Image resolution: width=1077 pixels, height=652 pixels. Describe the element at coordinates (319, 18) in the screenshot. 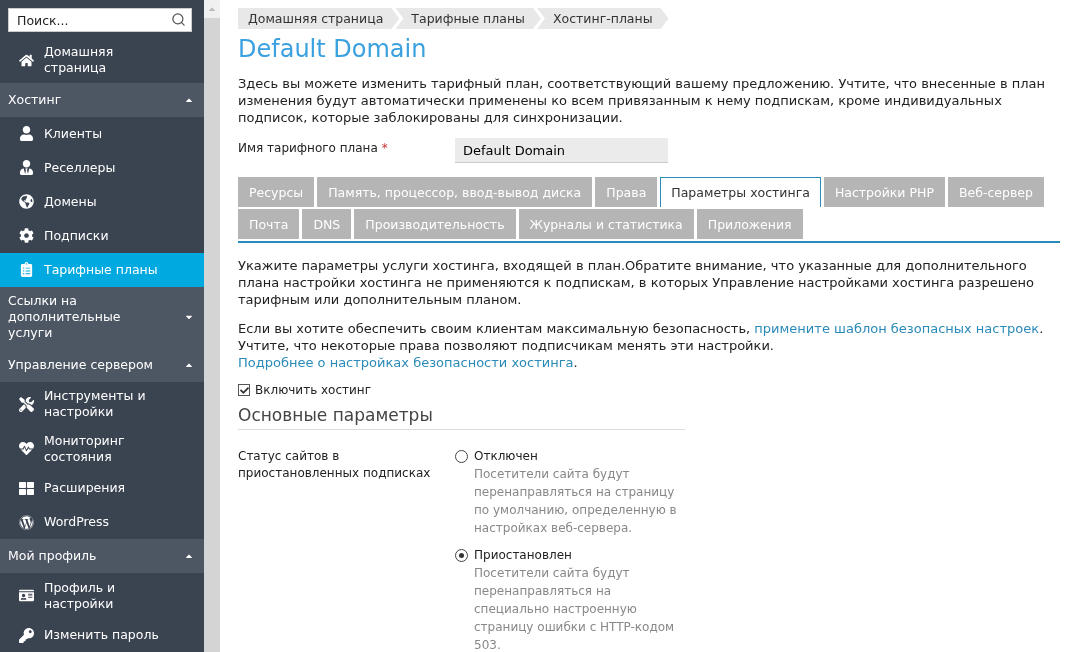

I see `breadcrumb: Домашняя страница` at that location.